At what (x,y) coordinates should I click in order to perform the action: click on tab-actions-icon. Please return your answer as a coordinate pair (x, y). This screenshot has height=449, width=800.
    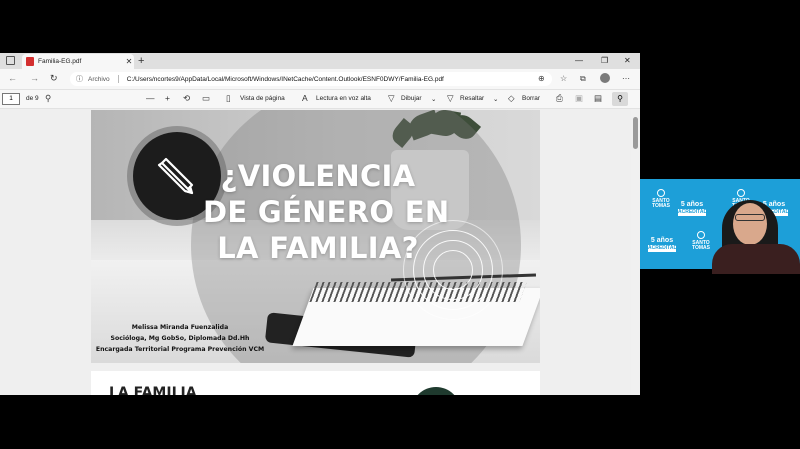
    Looking at the image, I should click on (10, 60).